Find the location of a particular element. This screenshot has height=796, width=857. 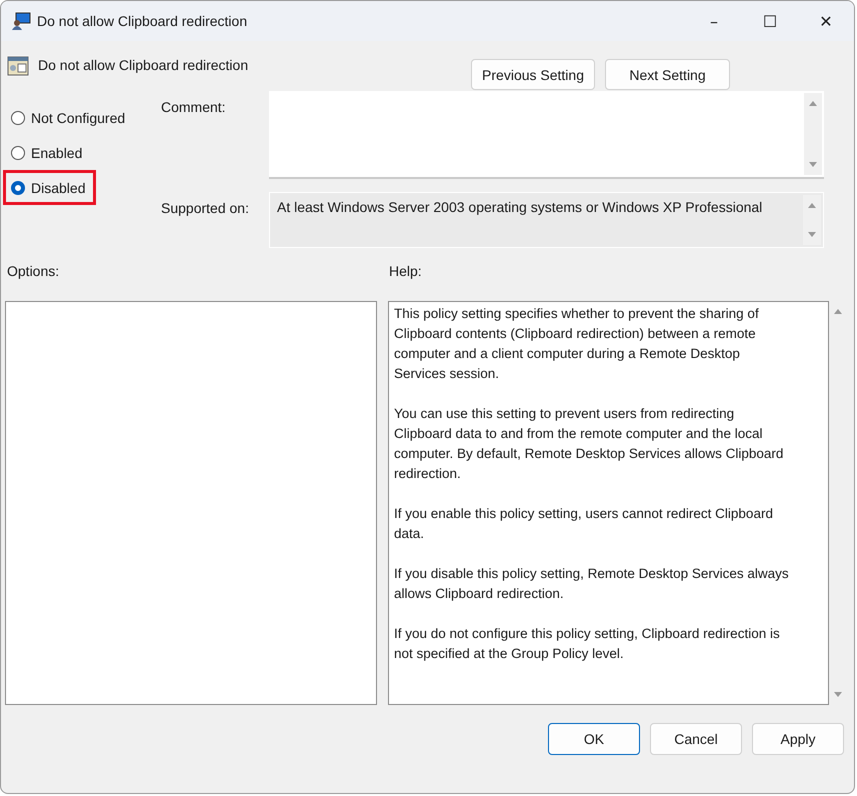

minimize-button: – is located at coordinates (714, 21).